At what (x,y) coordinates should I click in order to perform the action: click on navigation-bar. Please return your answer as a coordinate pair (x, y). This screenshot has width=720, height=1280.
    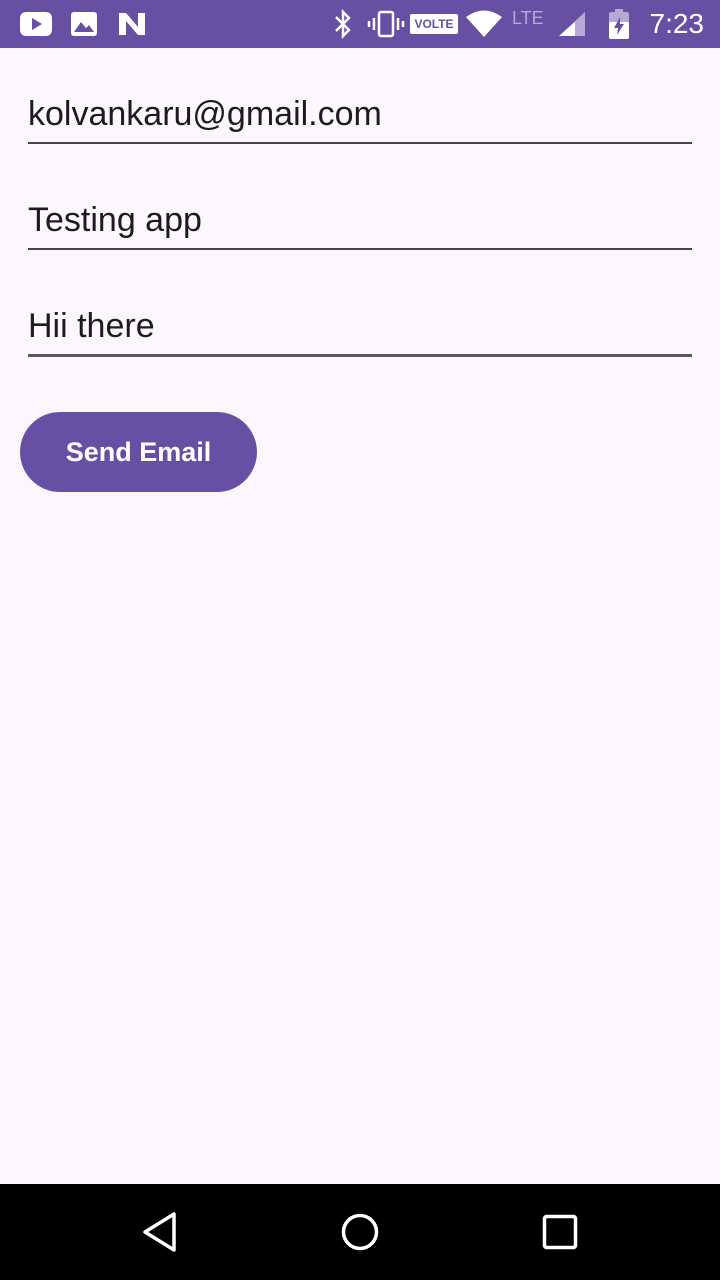
    Looking at the image, I should click on (360, 1232).